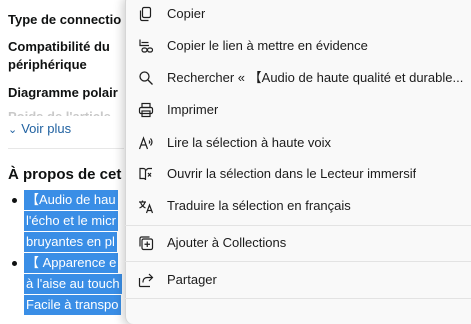  Describe the element at coordinates (66, 148) in the screenshot. I see `section-divider` at that location.